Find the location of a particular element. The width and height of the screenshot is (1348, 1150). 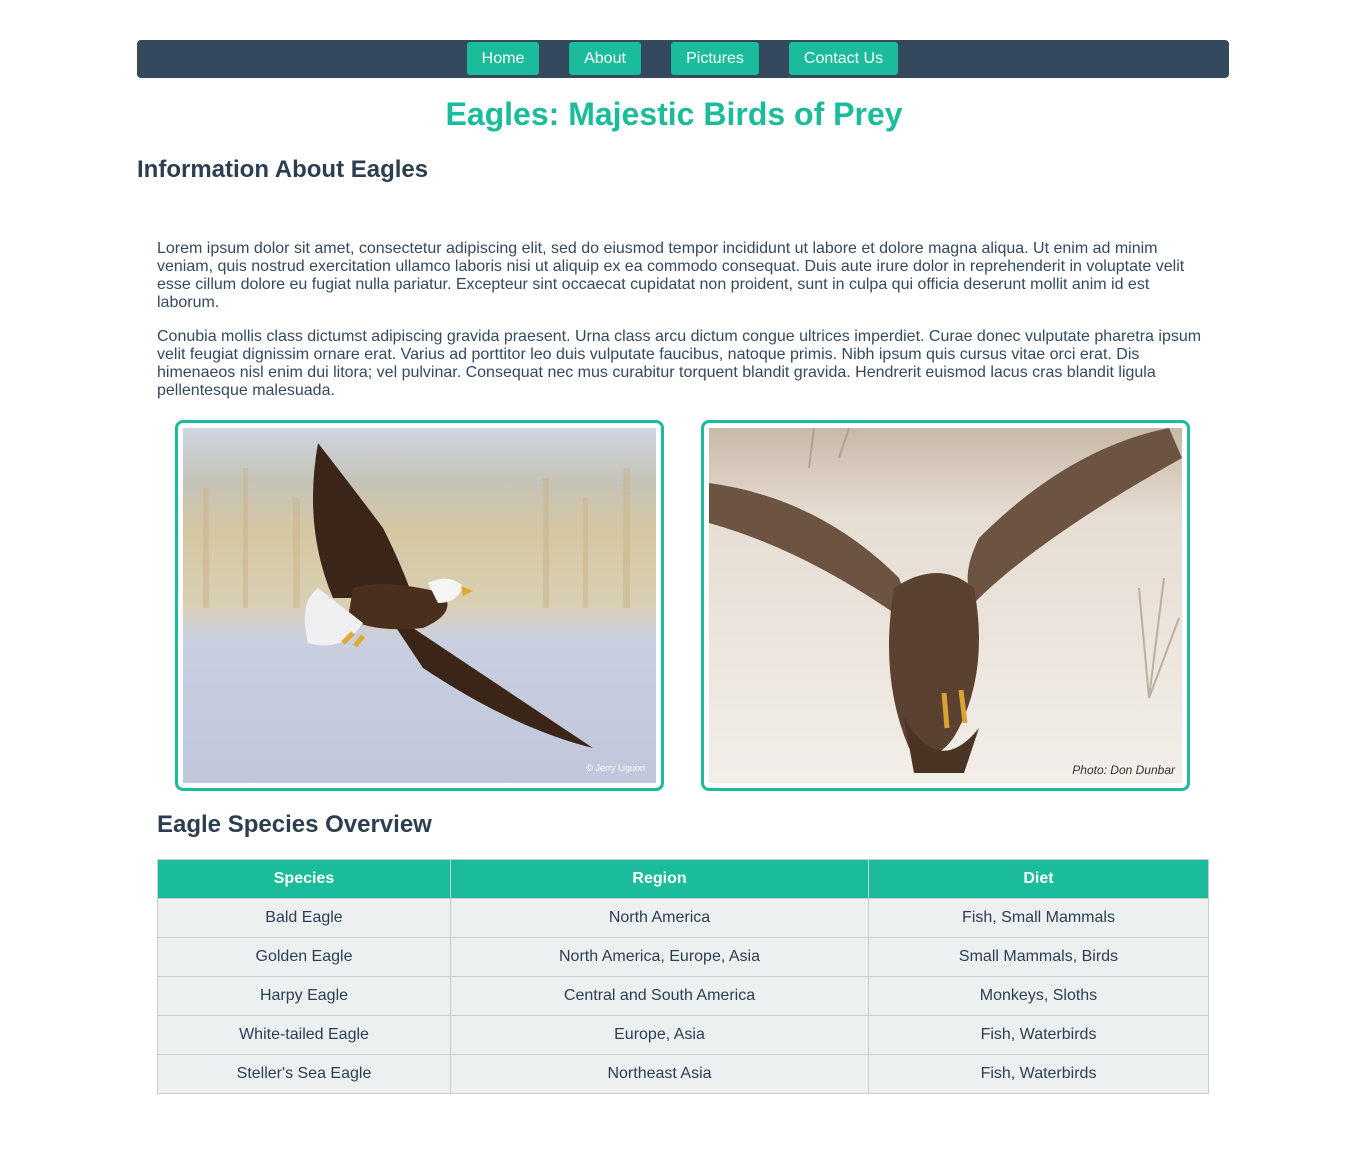

bald-eagle-image: © Jerry Liguori is located at coordinates (419, 605).